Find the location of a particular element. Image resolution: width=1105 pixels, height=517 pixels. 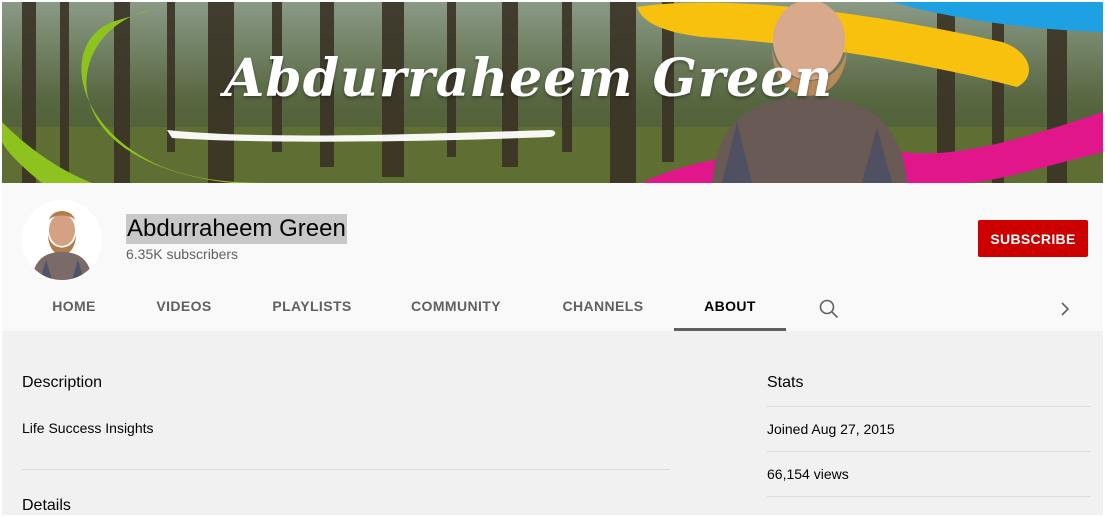

tab-channels: CHANNELS is located at coordinates (603, 308).